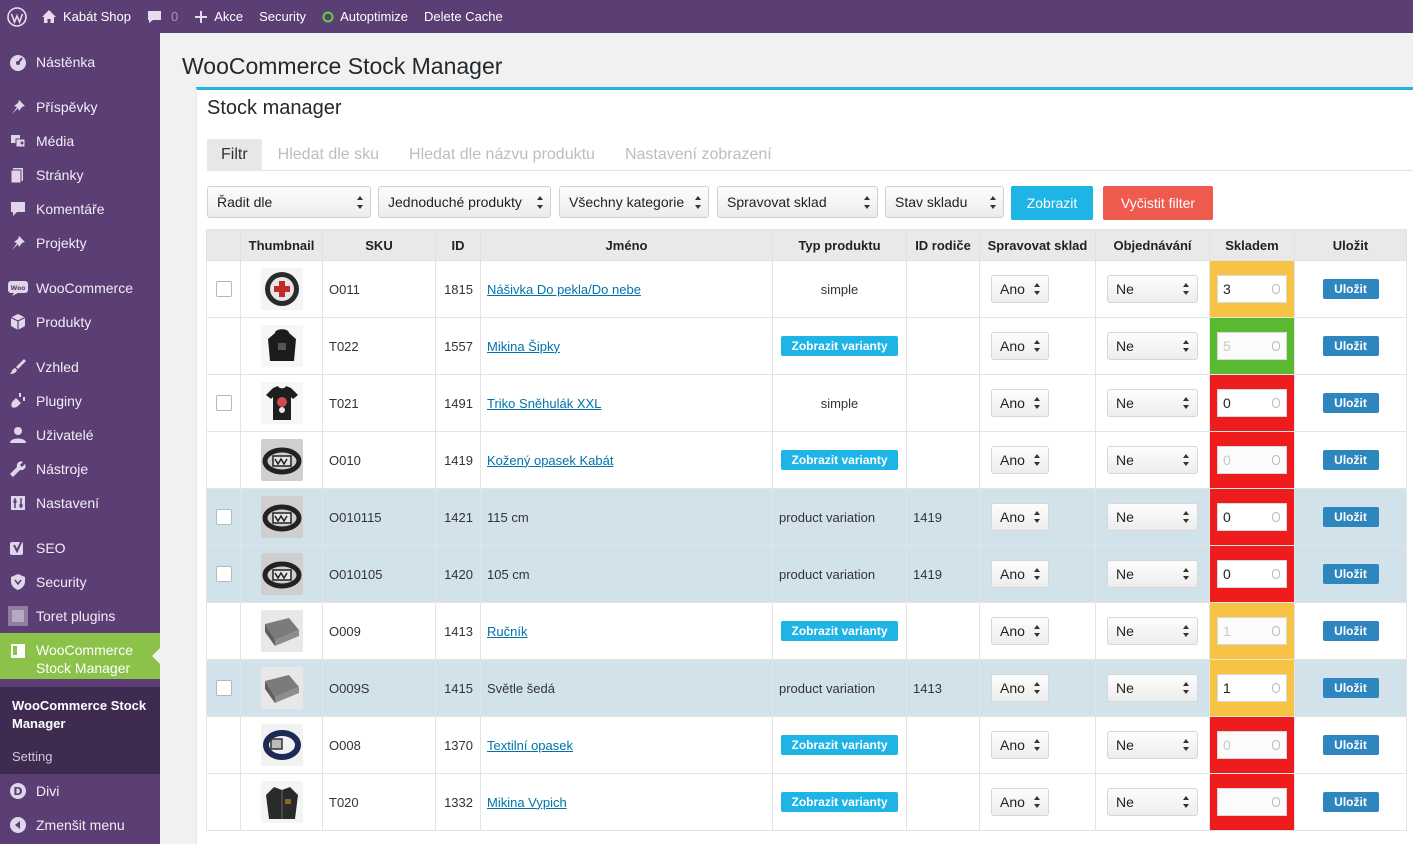  I want to click on stock-quantity-input: 3, so click(1252, 289).